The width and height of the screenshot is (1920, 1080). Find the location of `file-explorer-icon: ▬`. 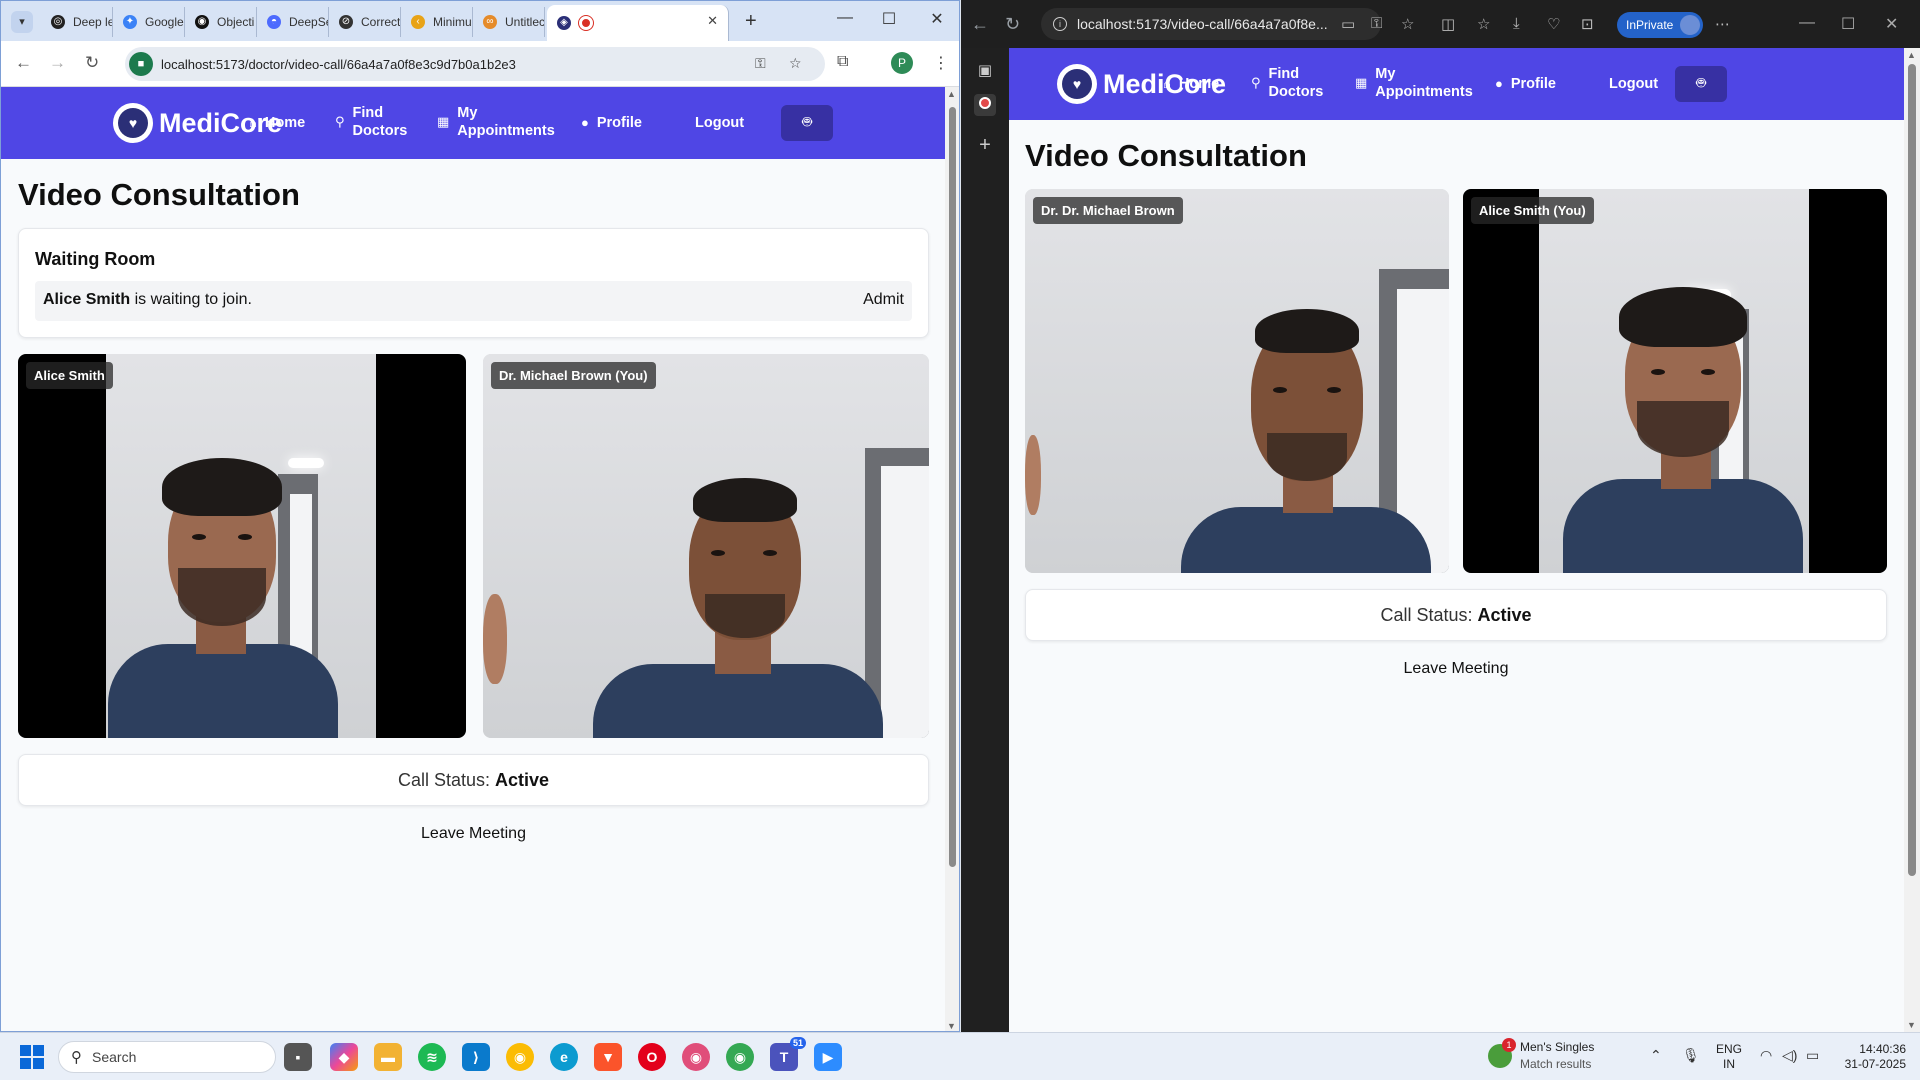

file-explorer-icon: ▬ is located at coordinates (388, 1057).